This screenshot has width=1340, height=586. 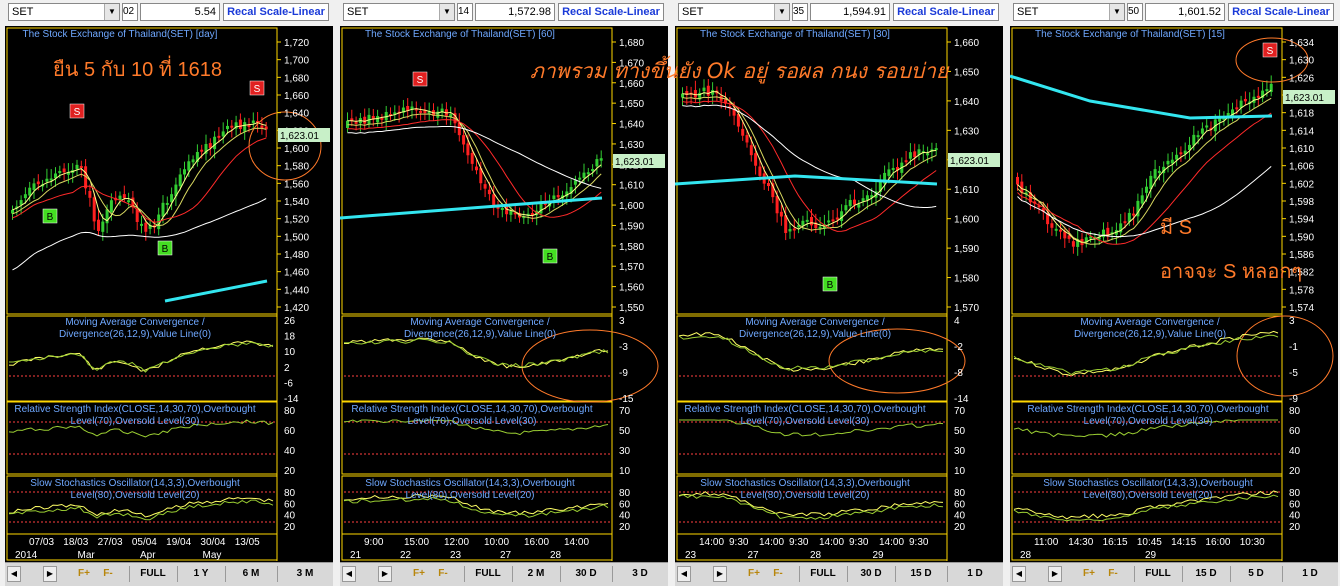 I want to click on range-button-2: 5 D, so click(x=1255, y=574).